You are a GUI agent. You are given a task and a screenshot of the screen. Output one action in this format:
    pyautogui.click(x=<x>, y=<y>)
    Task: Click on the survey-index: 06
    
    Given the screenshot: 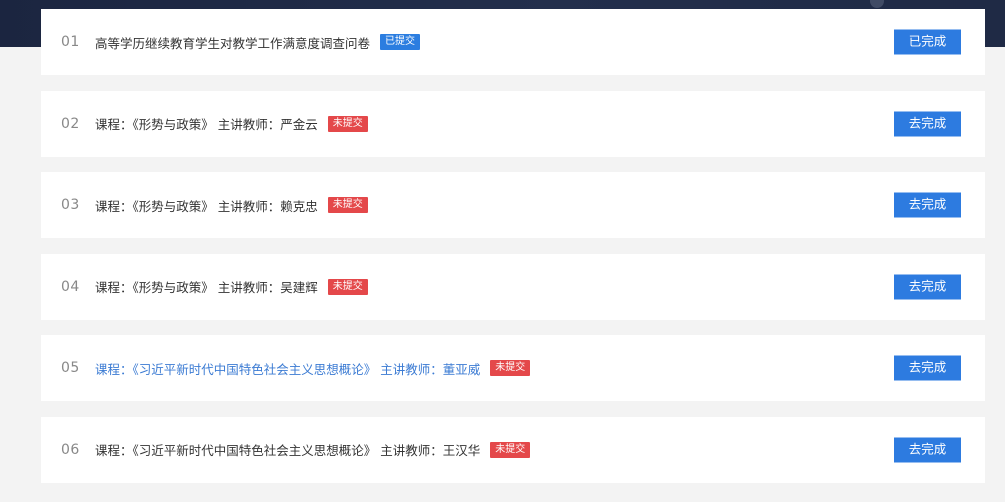 What is the action you would take?
    pyautogui.click(x=70, y=449)
    